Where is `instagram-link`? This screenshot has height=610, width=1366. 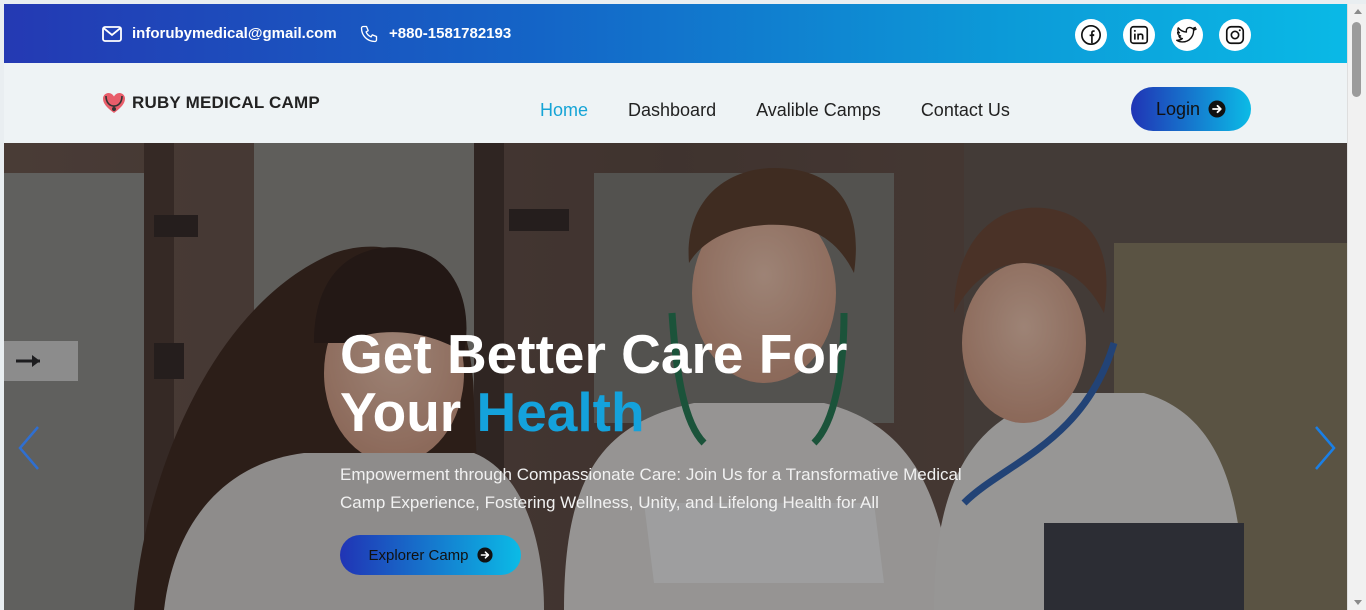
instagram-link is located at coordinates (1235, 35).